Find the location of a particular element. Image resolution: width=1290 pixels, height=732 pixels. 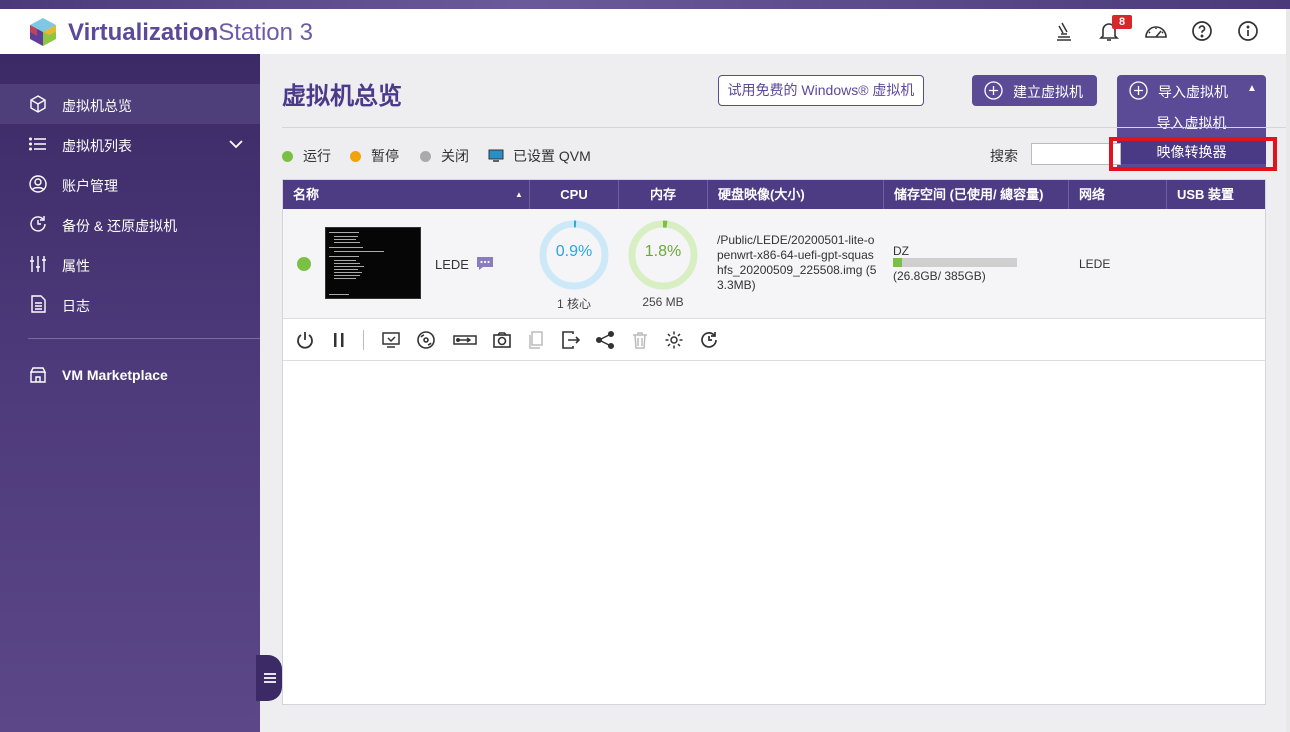

storage-usage-fill is located at coordinates (897, 262).